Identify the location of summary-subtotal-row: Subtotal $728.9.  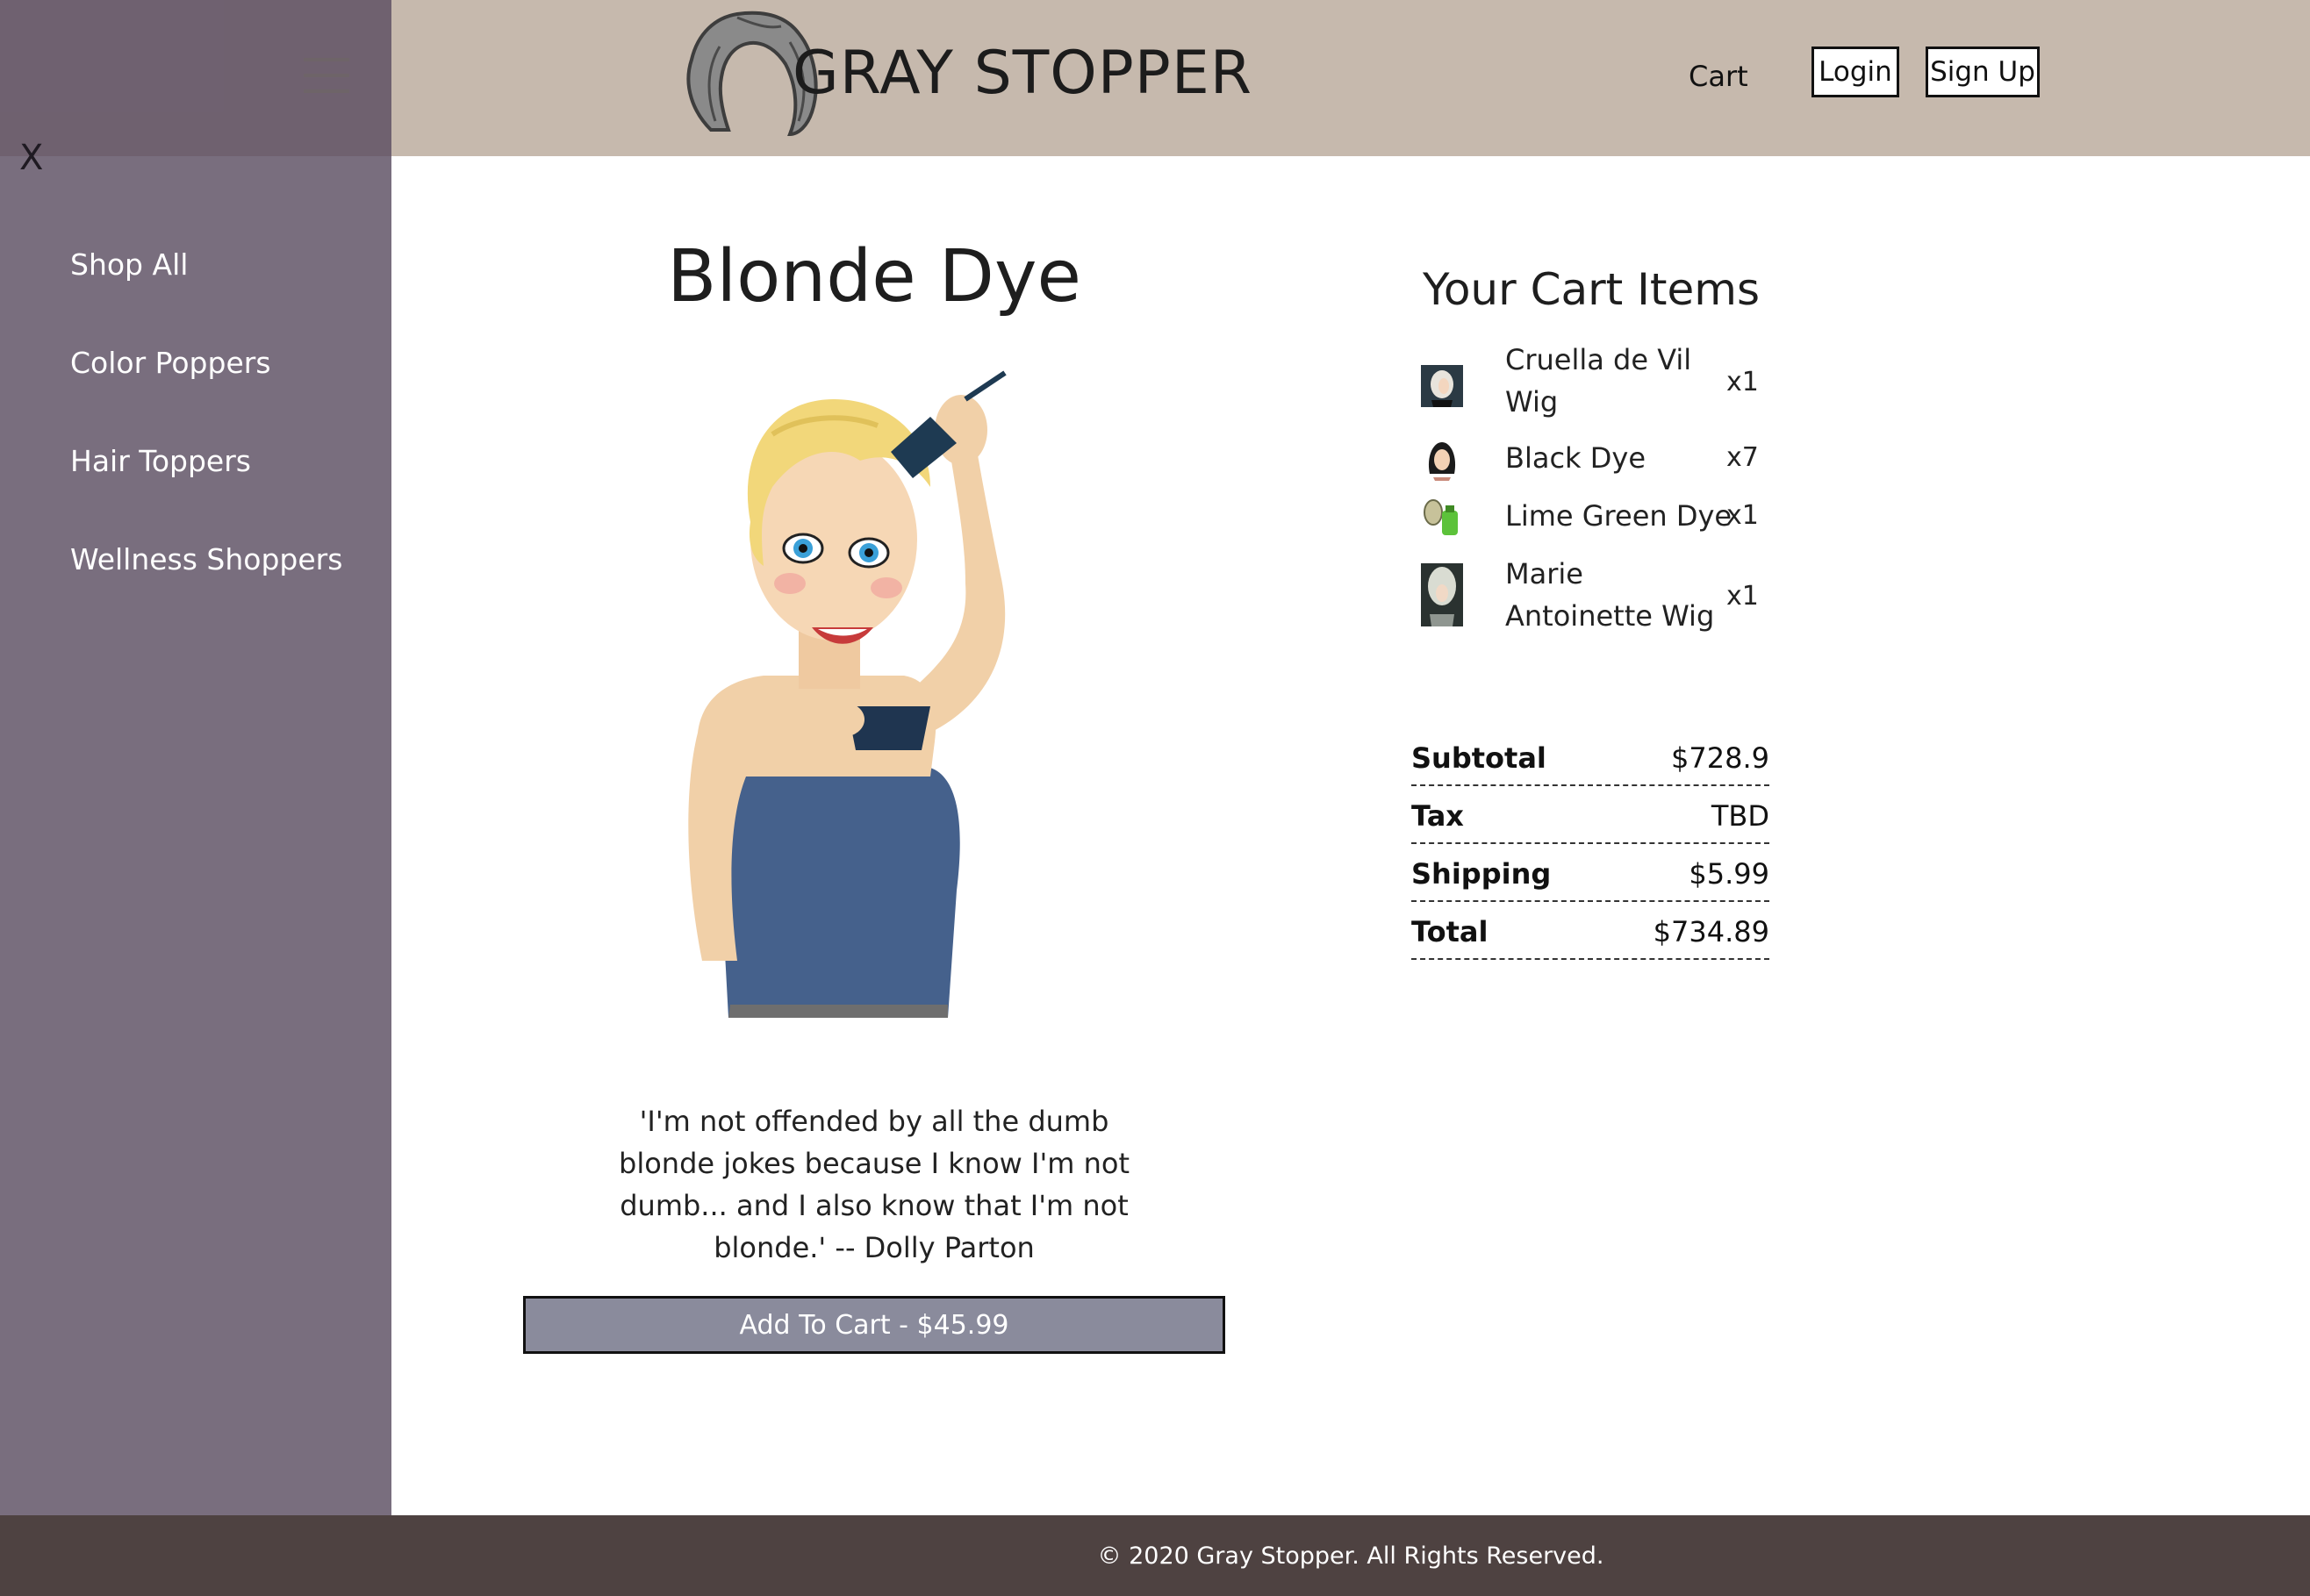
(1590, 758).